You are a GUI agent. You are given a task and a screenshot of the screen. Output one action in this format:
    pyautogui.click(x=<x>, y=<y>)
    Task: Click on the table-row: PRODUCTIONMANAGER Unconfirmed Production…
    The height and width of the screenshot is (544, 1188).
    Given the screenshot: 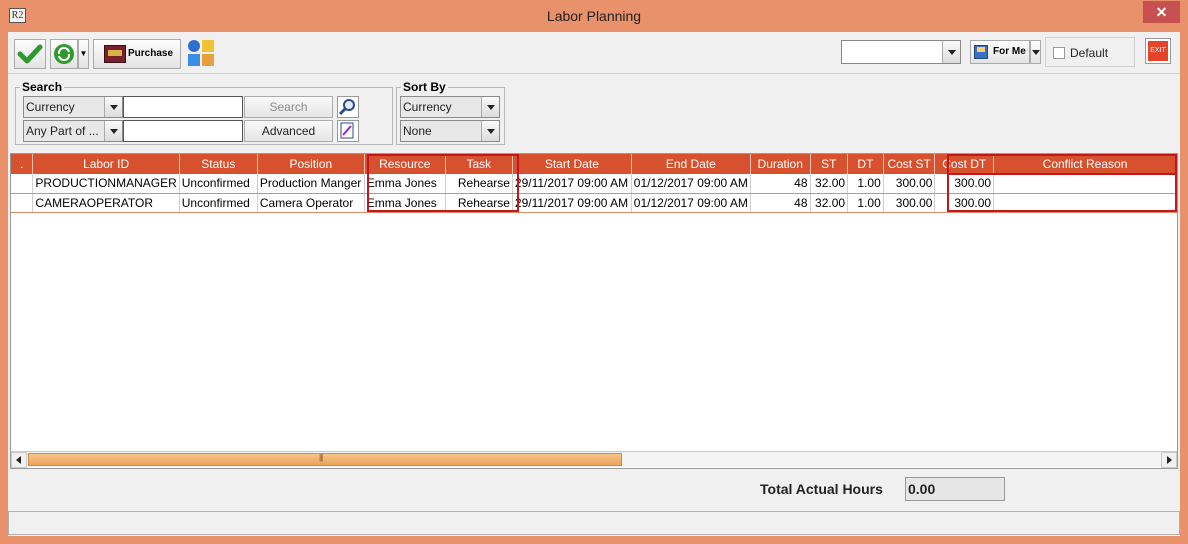 What is the action you would take?
    pyautogui.click(x=594, y=184)
    